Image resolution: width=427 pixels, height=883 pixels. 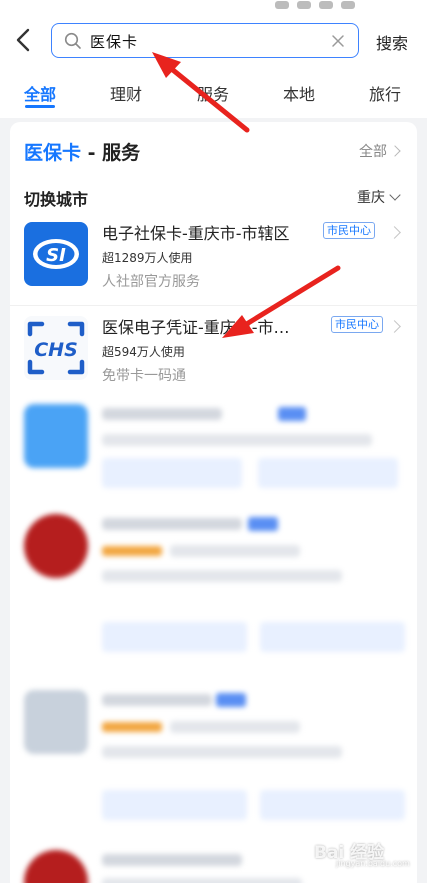 What do you see at coordinates (40, 93) in the screenshot?
I see `tab-all: 全部` at bounding box center [40, 93].